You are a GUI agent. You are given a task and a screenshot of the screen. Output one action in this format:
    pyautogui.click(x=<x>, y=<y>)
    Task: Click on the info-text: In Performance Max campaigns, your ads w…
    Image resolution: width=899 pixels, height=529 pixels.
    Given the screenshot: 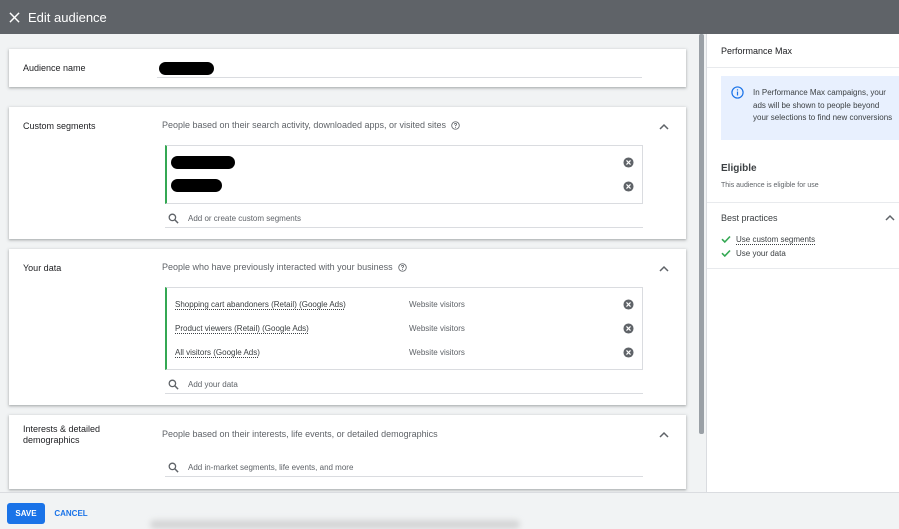 What is the action you would take?
    pyautogui.click(x=823, y=105)
    